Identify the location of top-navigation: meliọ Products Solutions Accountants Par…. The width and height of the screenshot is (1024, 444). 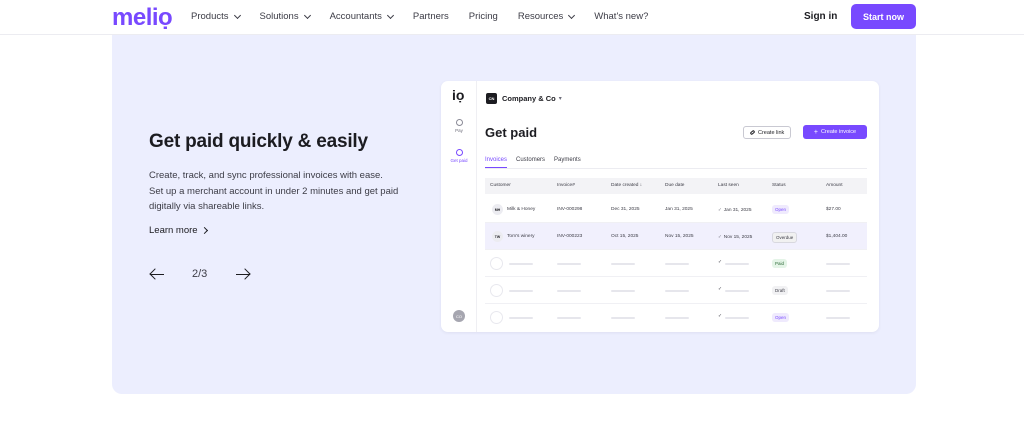
(512, 17).